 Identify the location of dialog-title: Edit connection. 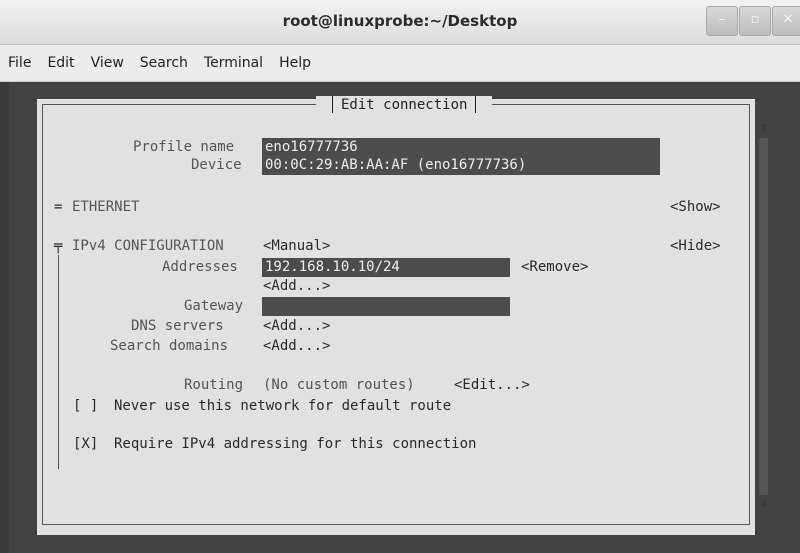
(404, 104).